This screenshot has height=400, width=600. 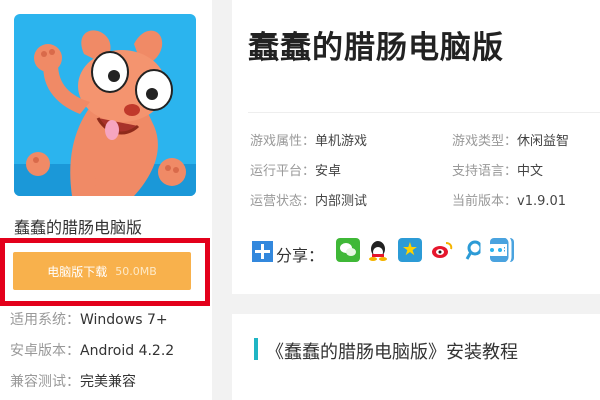 I want to click on qzone-share-button: ★, so click(x=410, y=250).